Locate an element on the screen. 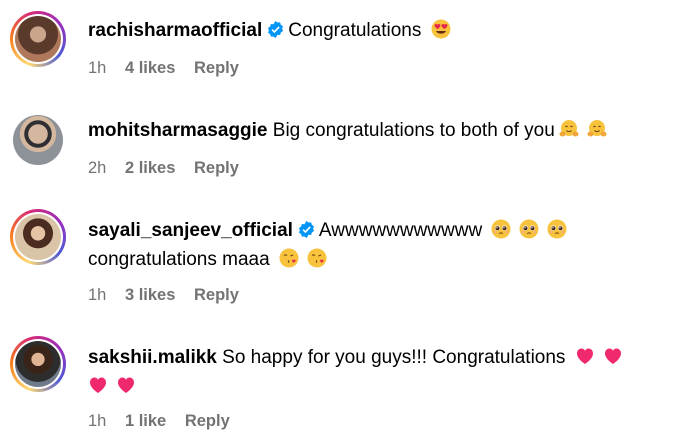 This screenshot has width=693, height=431. comment-text: Congratulations is located at coordinates (355, 30).